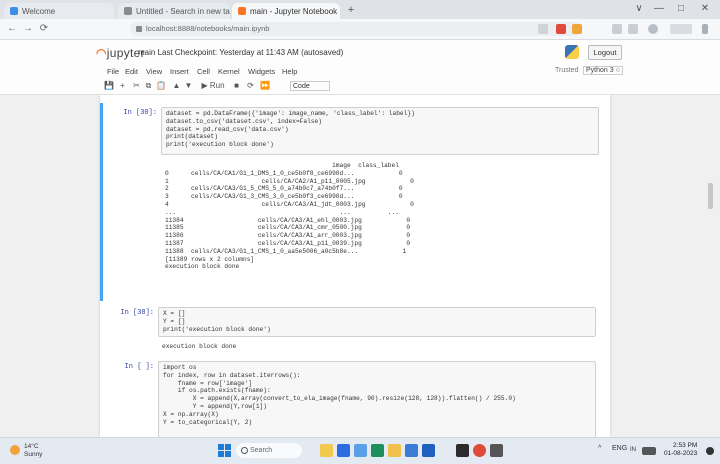  Describe the element at coordinates (356, 29) in the screenshot. I see `address-input: localhost:8888/notebooks/main.ipynb` at that location.